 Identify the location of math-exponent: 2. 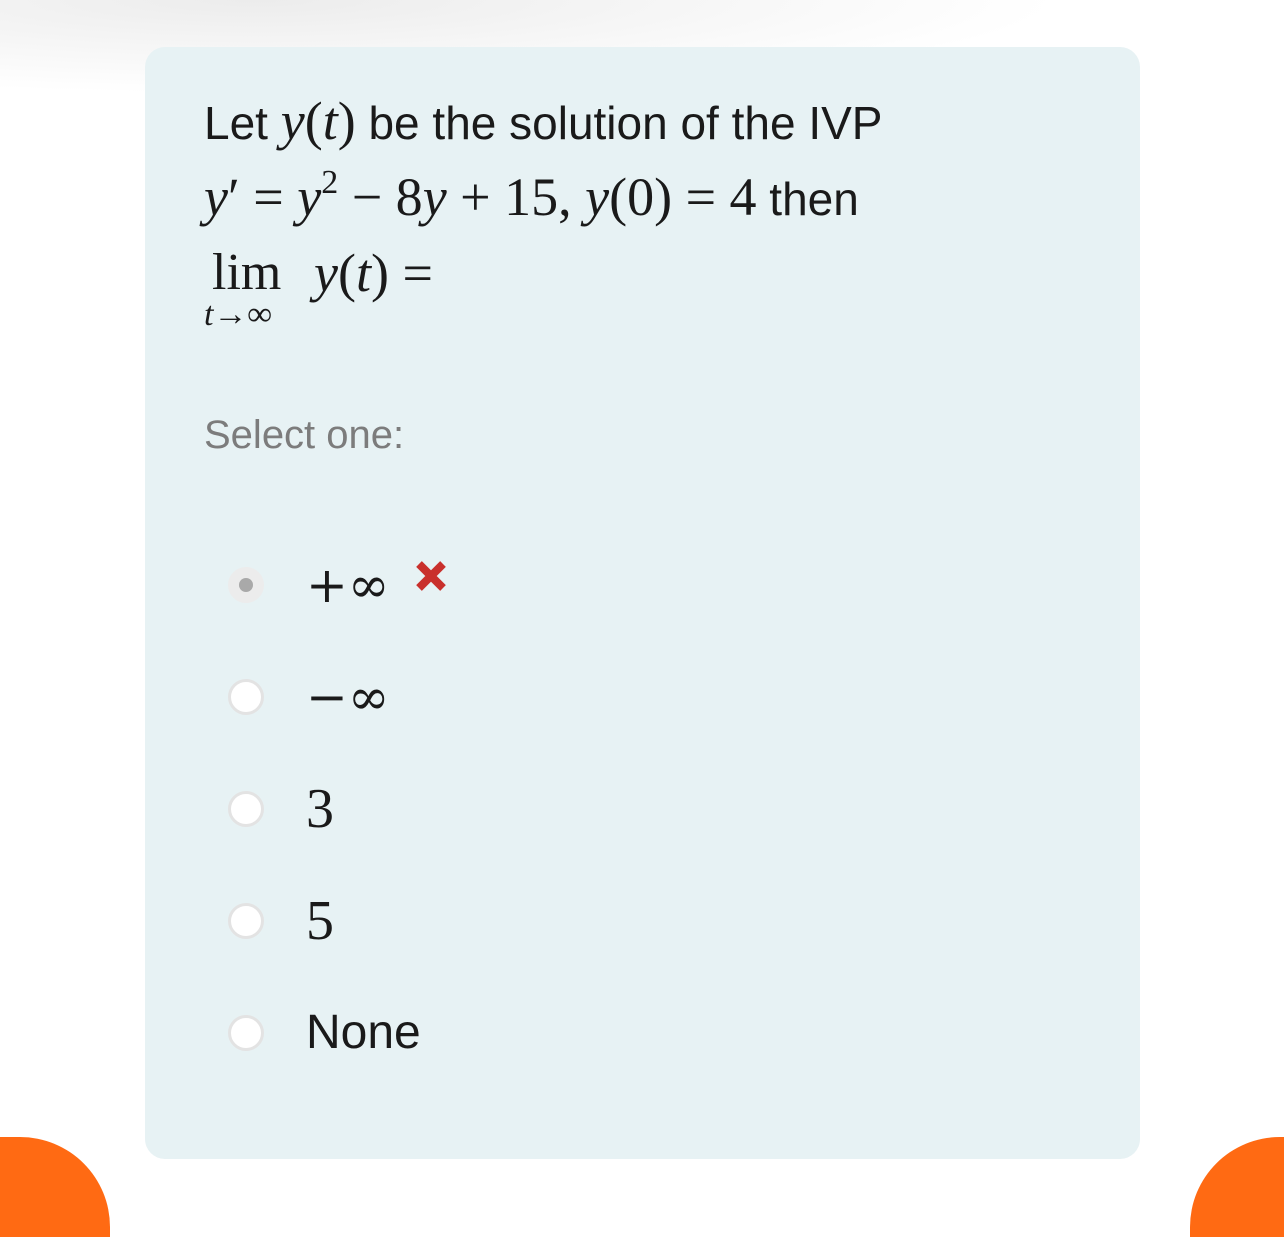
(330, 182).